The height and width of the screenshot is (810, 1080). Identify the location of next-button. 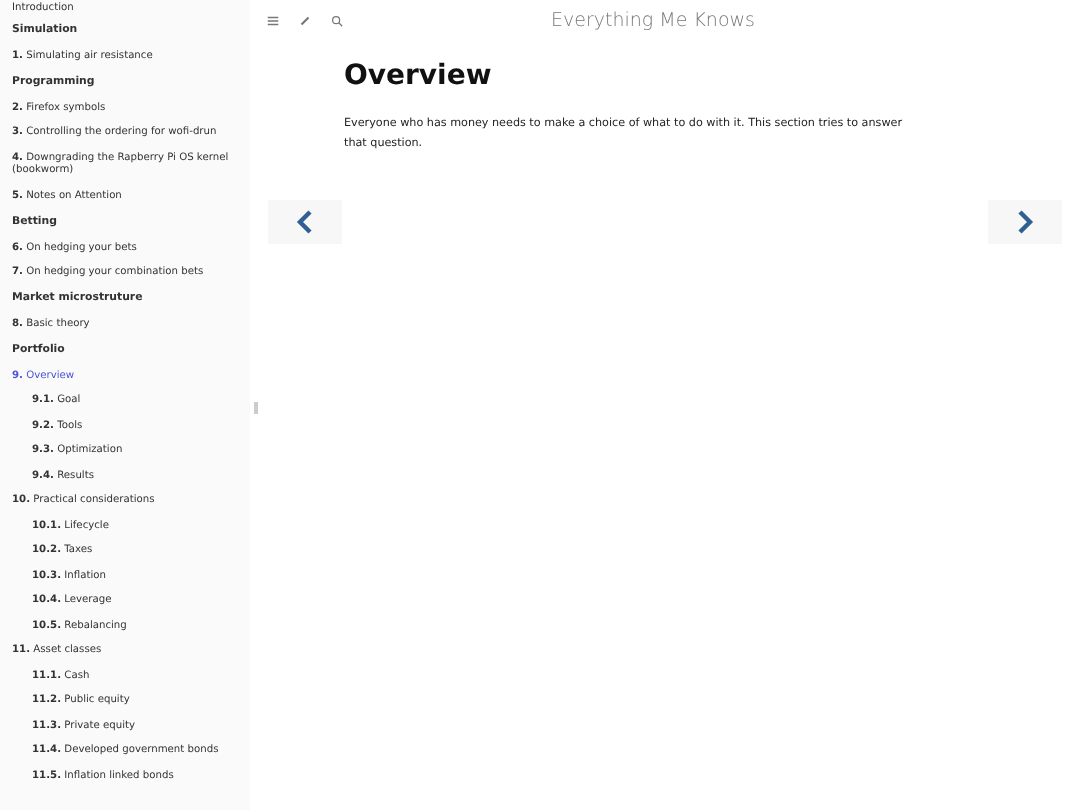
(1025, 222).